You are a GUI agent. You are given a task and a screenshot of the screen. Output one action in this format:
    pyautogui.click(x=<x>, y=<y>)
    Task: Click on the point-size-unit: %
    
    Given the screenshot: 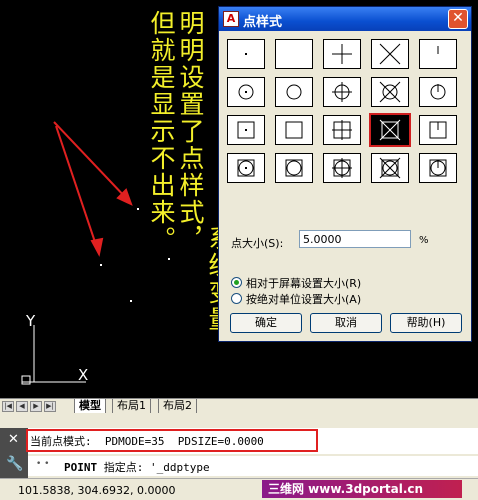 What is the action you would take?
    pyautogui.click(x=424, y=240)
    